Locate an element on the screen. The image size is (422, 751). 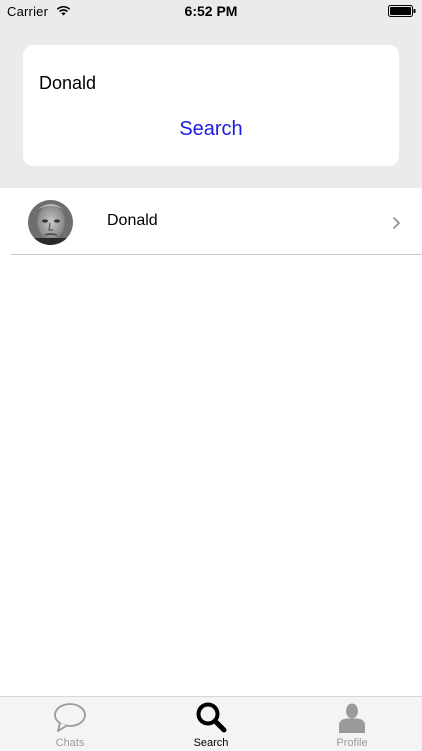
tab-bar: Chats Search Profile is located at coordinates (211, 723).